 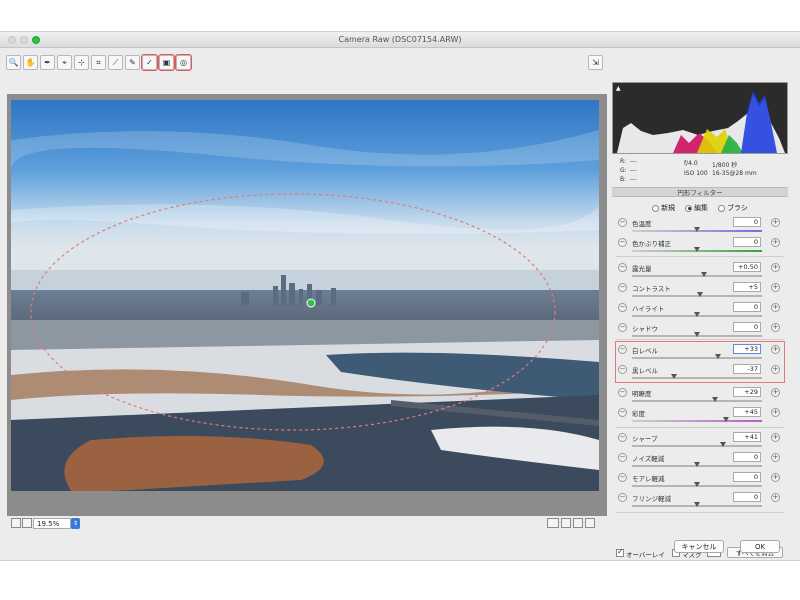 I want to click on increase-clarity-icon: +, so click(x=775, y=392).